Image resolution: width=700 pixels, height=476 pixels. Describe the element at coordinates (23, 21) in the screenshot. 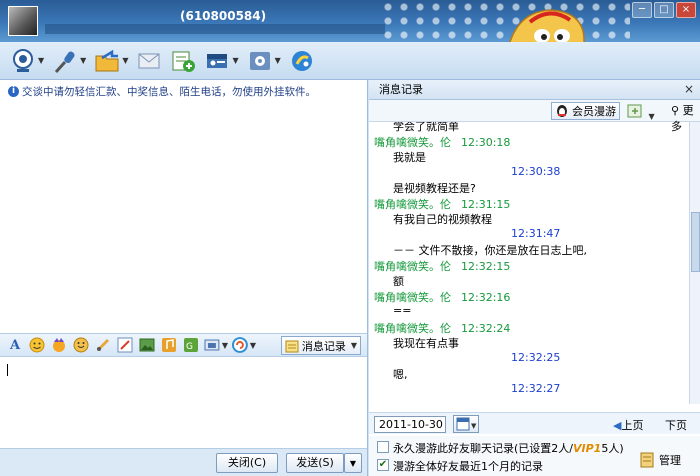

I see `avatar` at that location.